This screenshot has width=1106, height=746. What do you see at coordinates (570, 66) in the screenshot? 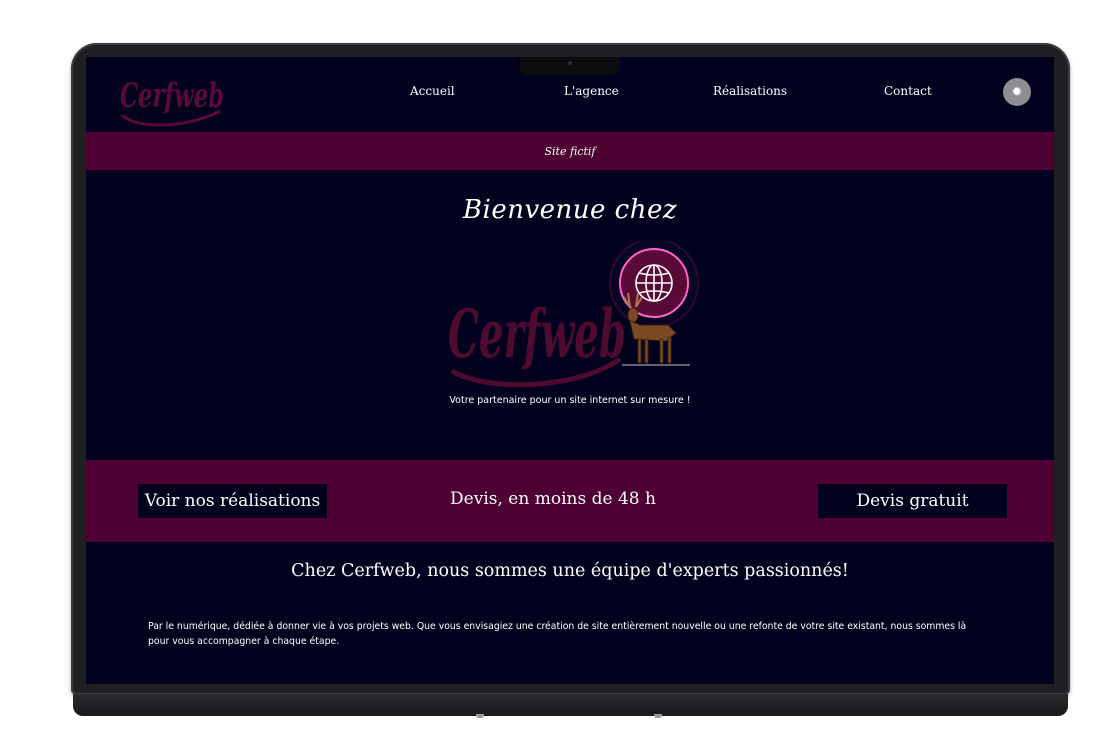
I see `camera-notch` at bounding box center [570, 66].